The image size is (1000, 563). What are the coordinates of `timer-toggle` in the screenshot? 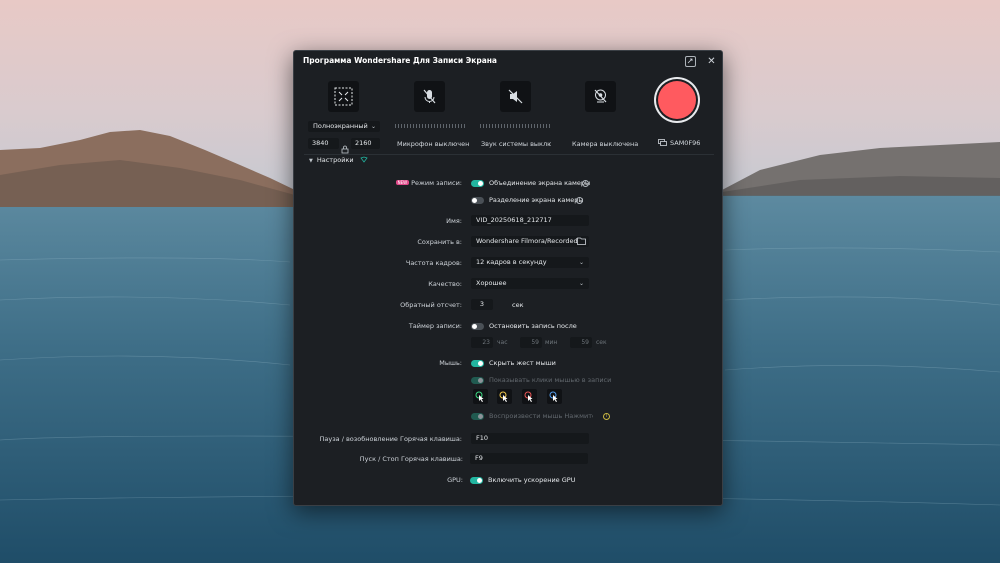 It's located at (477, 326).